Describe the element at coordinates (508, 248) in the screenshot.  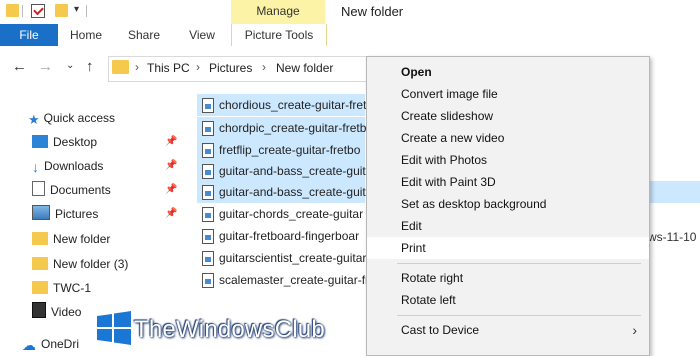
I see `menu-item-print: Print` at that location.